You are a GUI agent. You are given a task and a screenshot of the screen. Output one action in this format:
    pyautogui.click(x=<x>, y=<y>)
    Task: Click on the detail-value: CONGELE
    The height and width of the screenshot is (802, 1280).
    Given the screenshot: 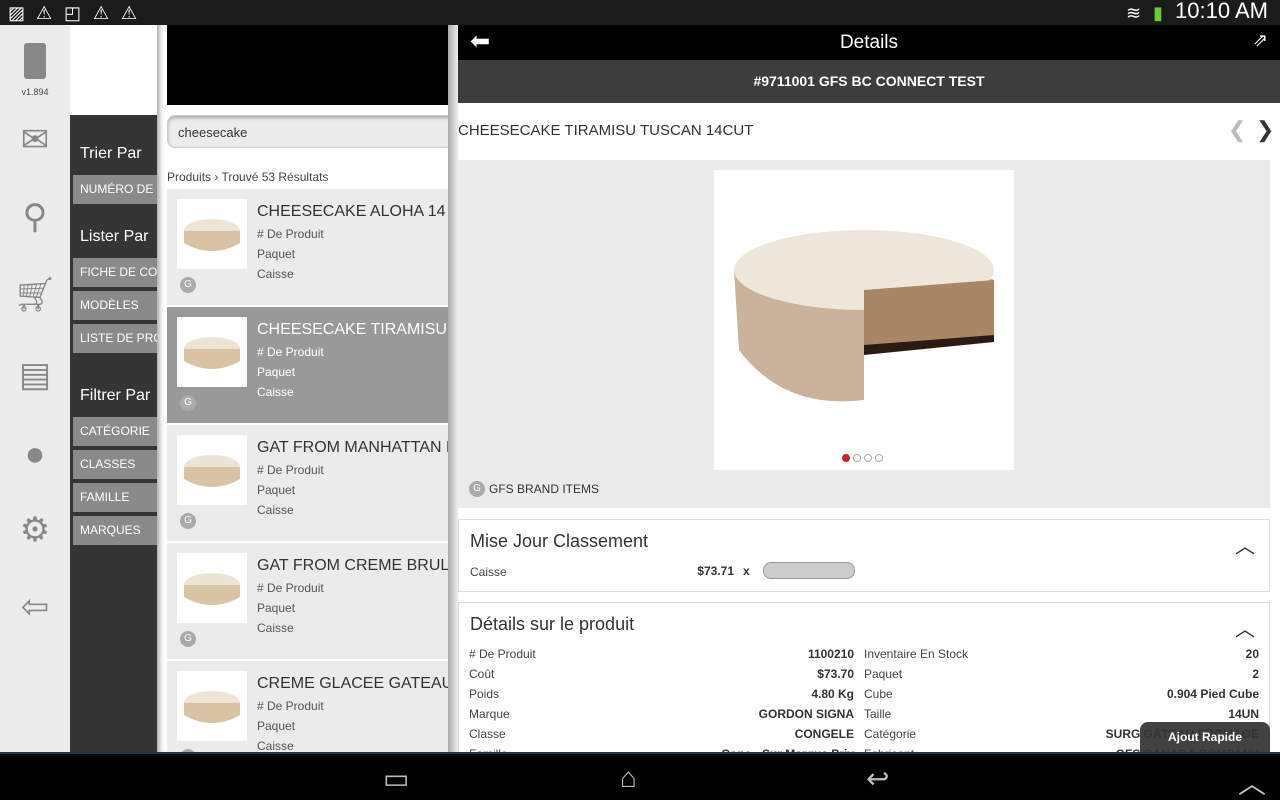 What is the action you would take?
    pyautogui.click(x=824, y=734)
    